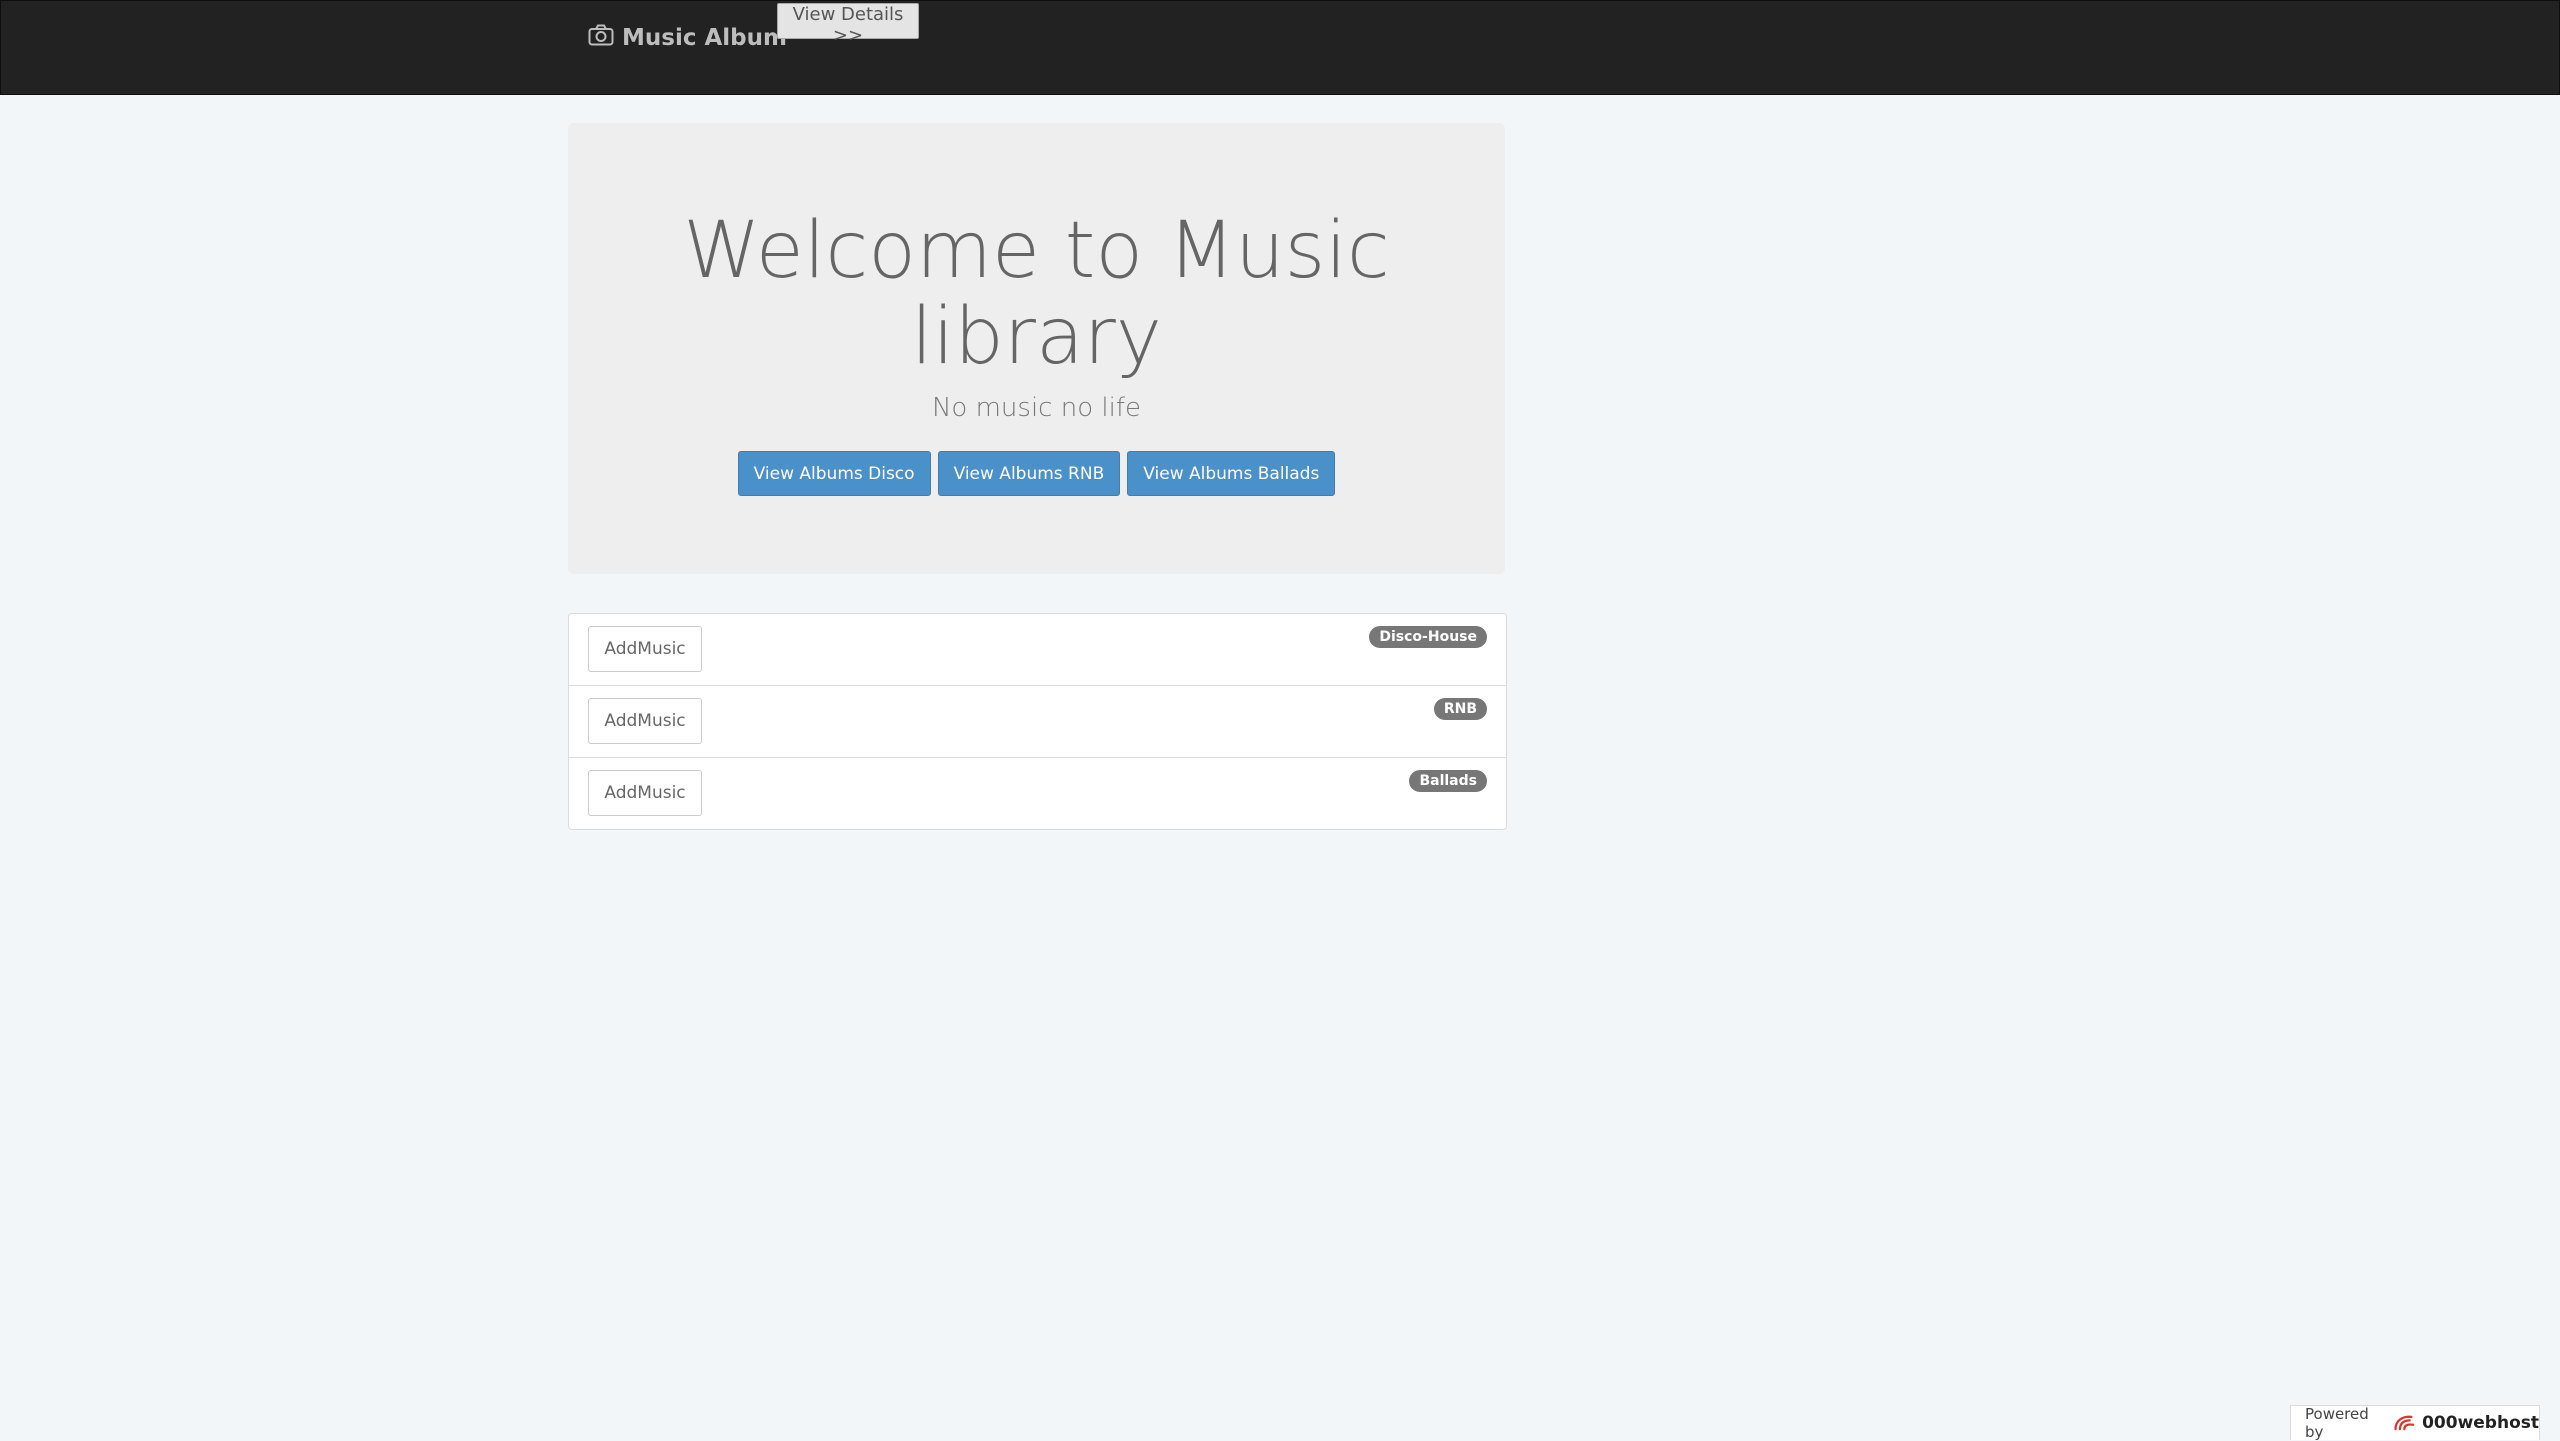  I want to click on webhost-logo-icon, so click(2404, 1423).